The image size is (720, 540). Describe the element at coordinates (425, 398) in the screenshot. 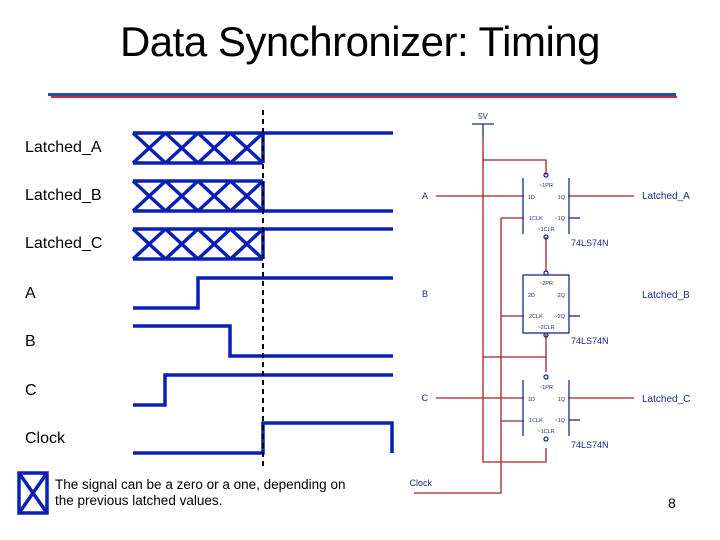

I see `input-label-c: C` at that location.